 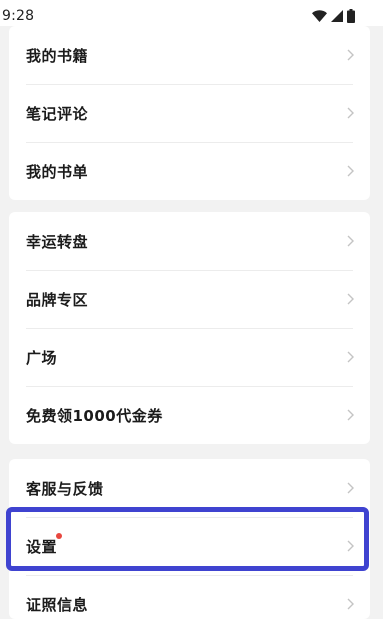 What do you see at coordinates (337, 16) in the screenshot?
I see `signal-icon` at bounding box center [337, 16].